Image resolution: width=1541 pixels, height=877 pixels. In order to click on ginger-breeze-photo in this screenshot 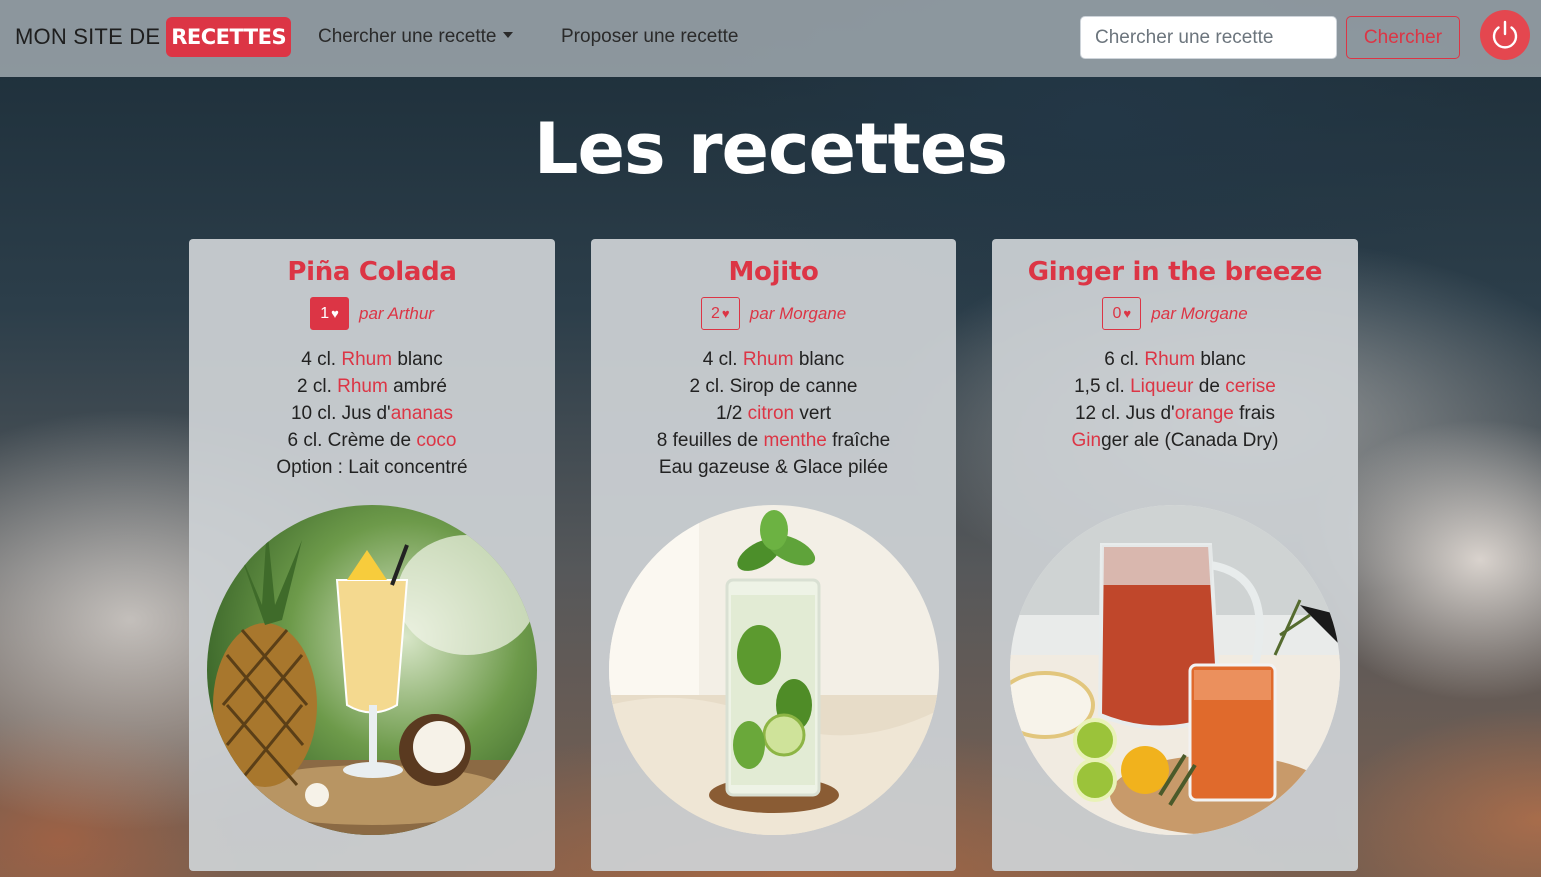, I will do `click(1175, 670)`.